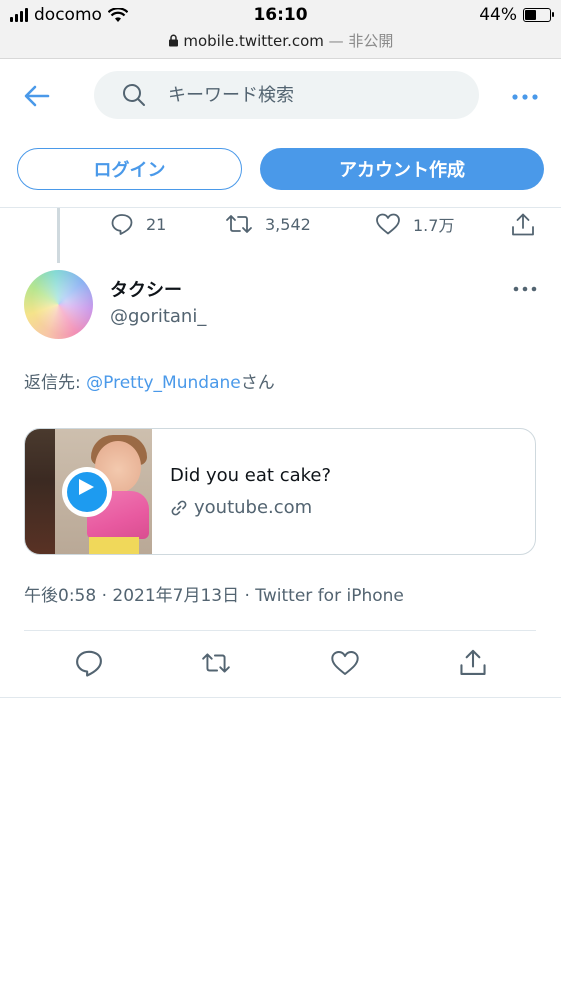 The height and width of the screenshot is (998, 561). I want to click on reply-count: 21, so click(156, 224).